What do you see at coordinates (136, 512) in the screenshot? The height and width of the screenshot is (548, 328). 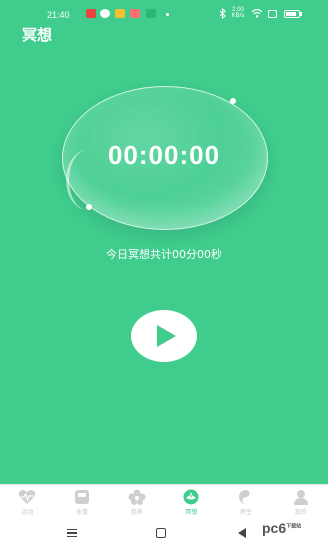 I see `tab-label: 营养` at bounding box center [136, 512].